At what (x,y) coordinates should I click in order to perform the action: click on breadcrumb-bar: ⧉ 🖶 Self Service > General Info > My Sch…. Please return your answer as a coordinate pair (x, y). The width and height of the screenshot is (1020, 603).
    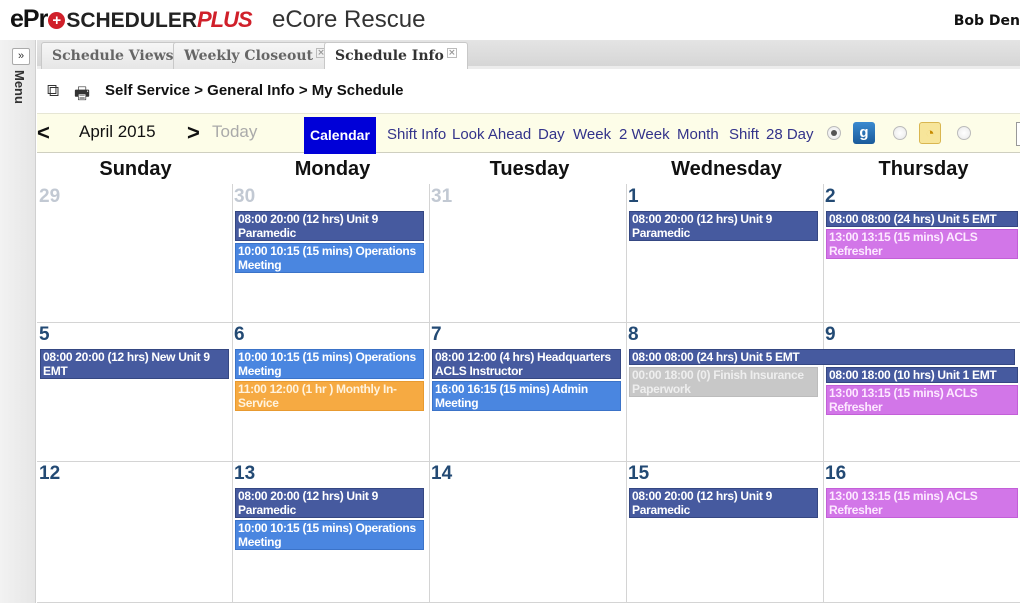
    Looking at the image, I should click on (528, 92).